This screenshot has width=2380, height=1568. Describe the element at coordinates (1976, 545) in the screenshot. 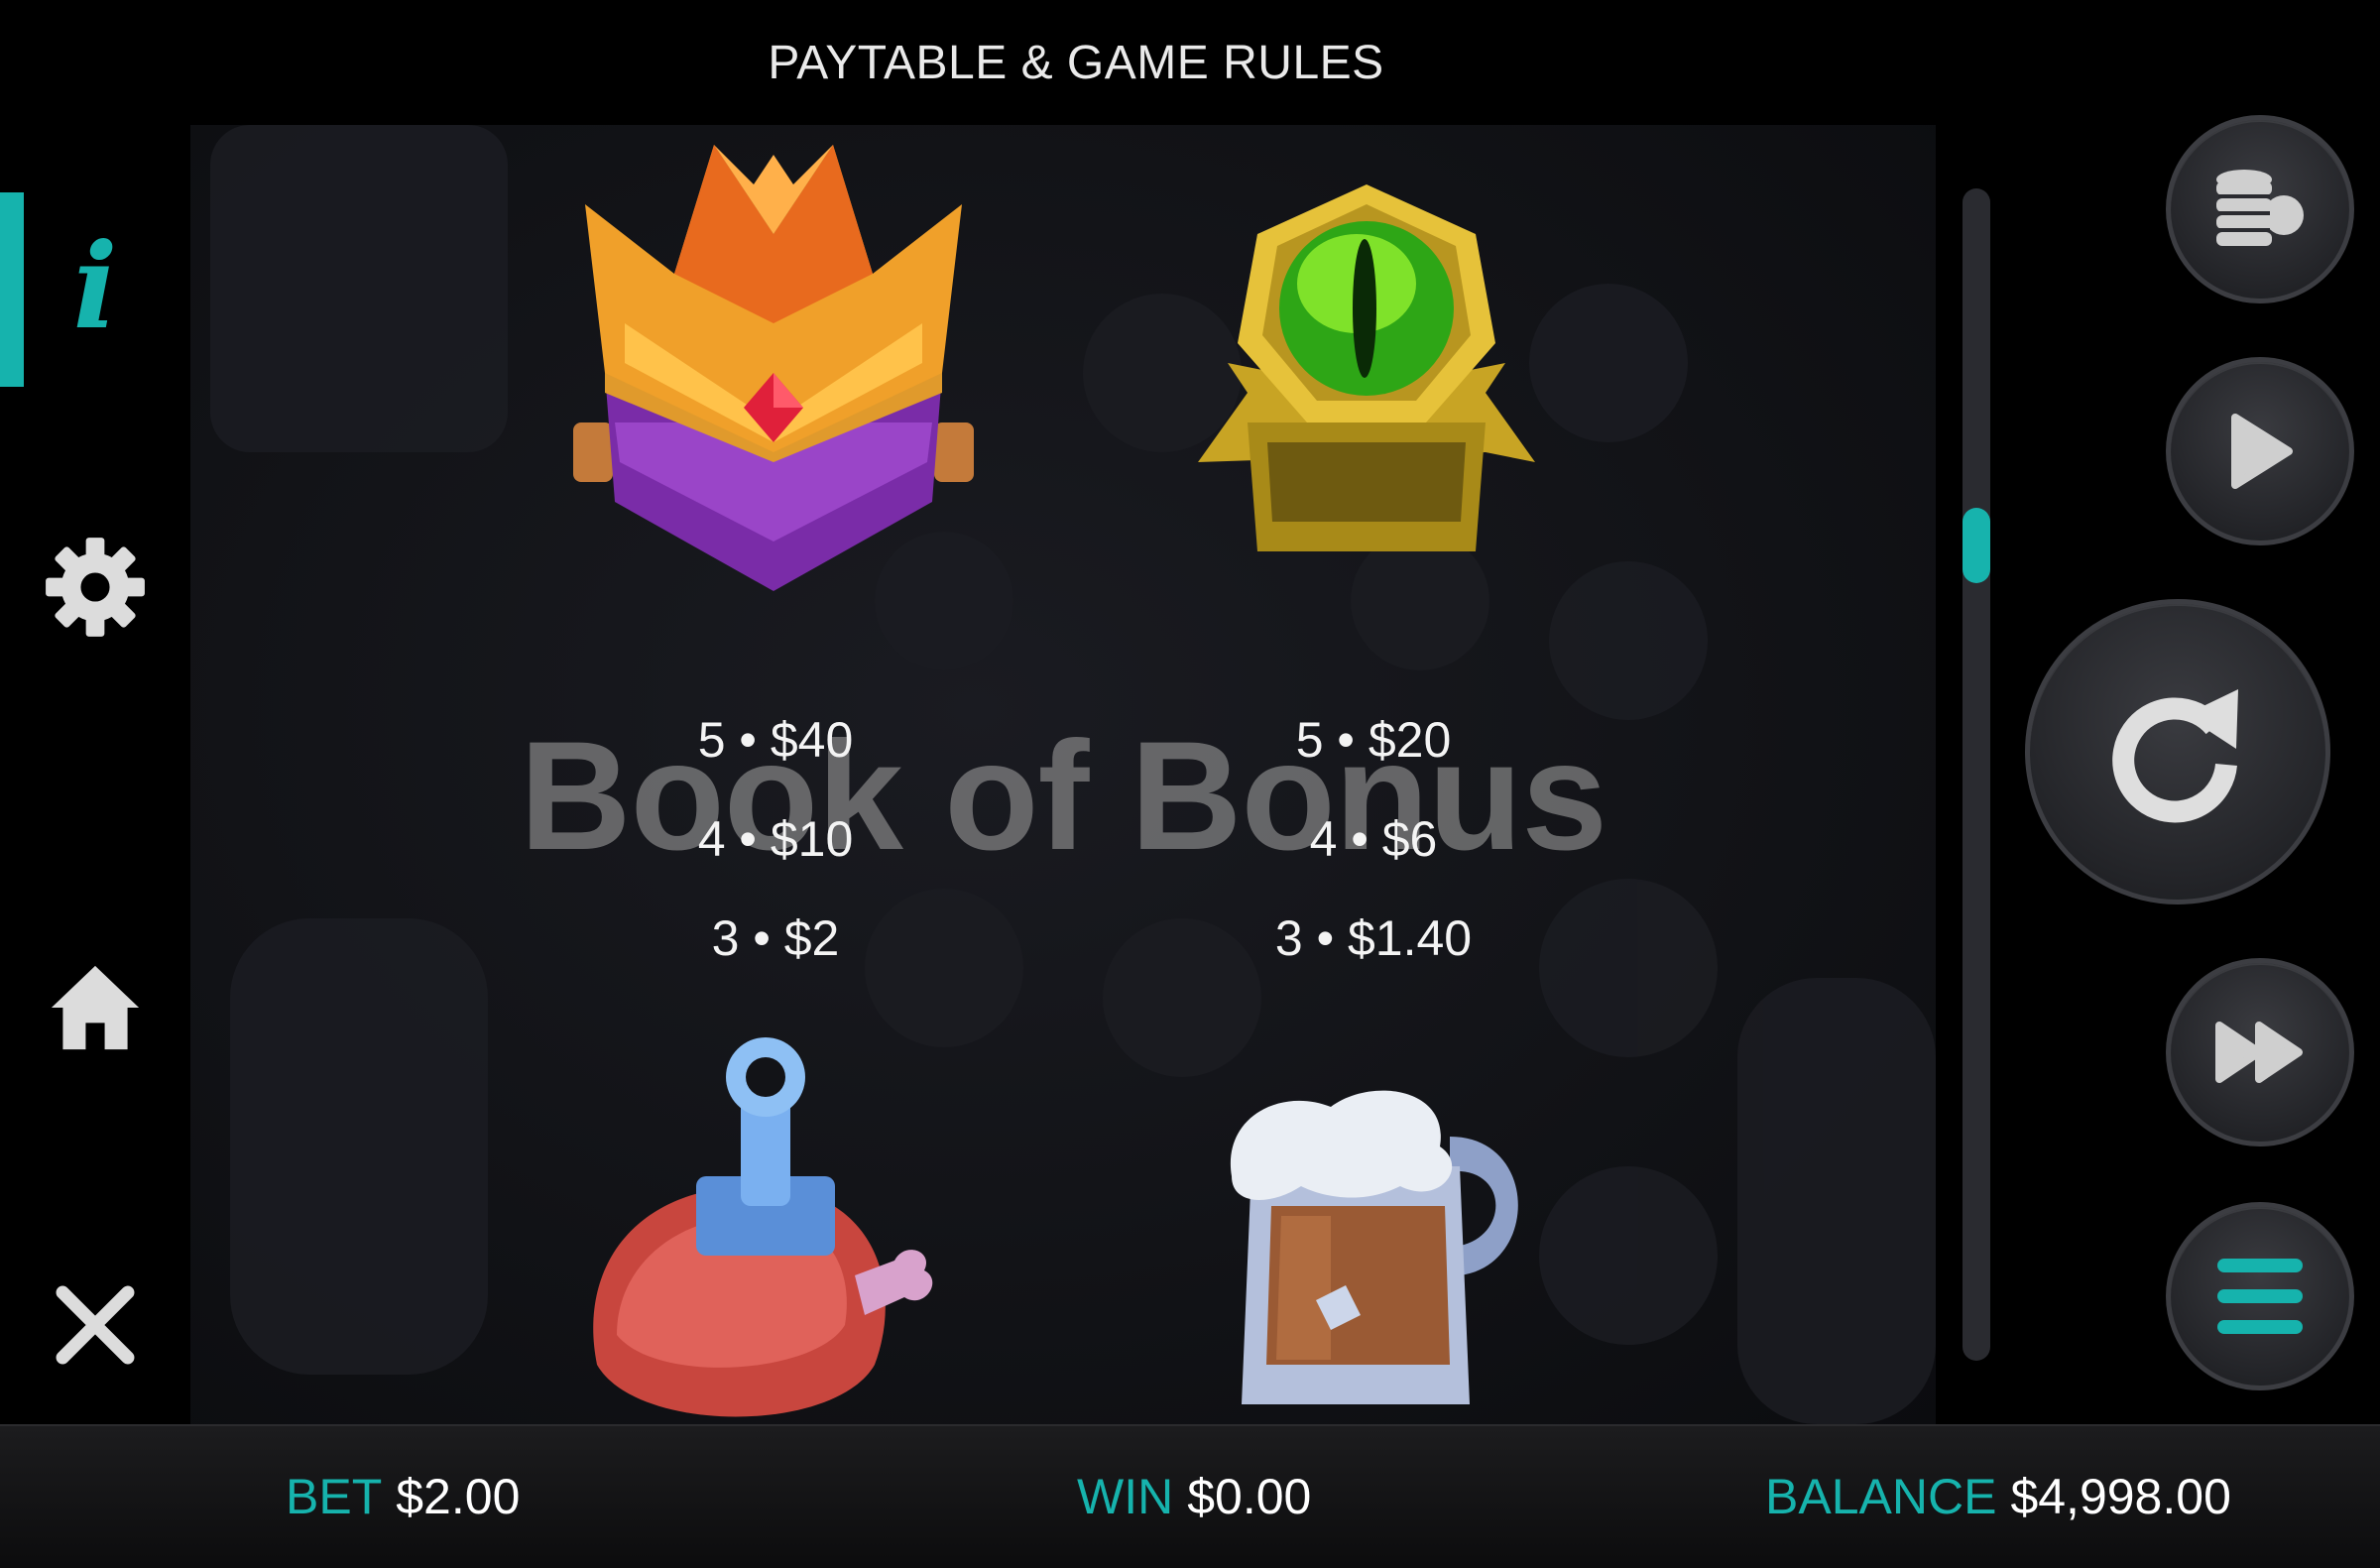

I see `scrollbar-thumb` at that location.